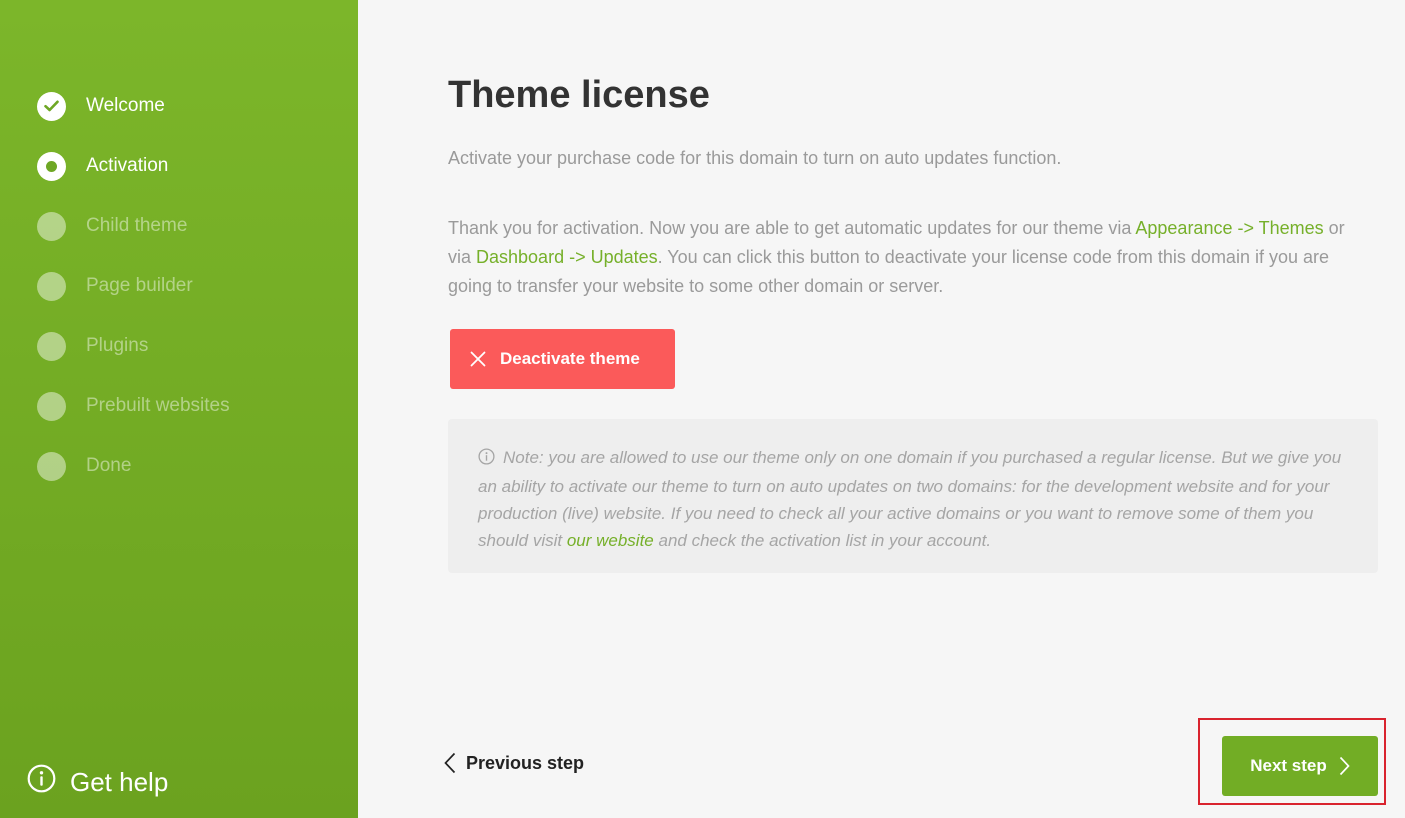 The height and width of the screenshot is (818, 1405). Describe the element at coordinates (567, 257) in the screenshot. I see `dashboard-updates-link: Dashboard -> Updates` at that location.